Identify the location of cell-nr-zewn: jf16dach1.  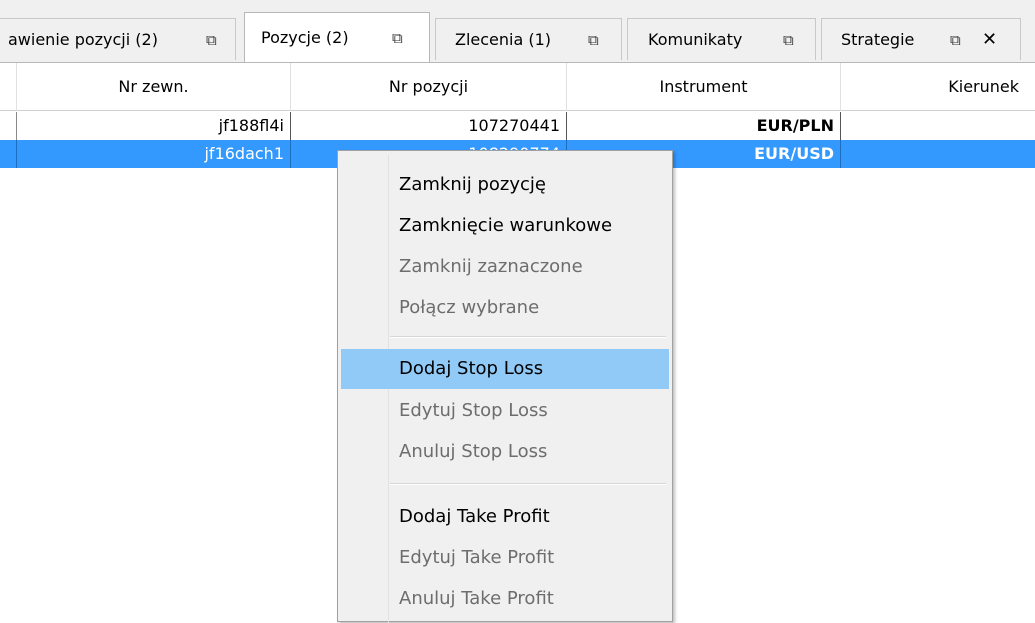
(154, 154).